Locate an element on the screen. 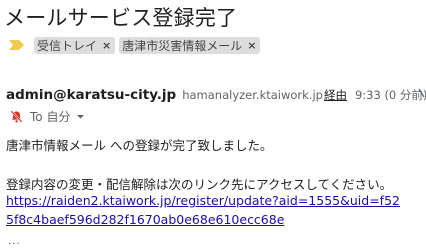  more-options-icon is located at coordinates (422, 93).